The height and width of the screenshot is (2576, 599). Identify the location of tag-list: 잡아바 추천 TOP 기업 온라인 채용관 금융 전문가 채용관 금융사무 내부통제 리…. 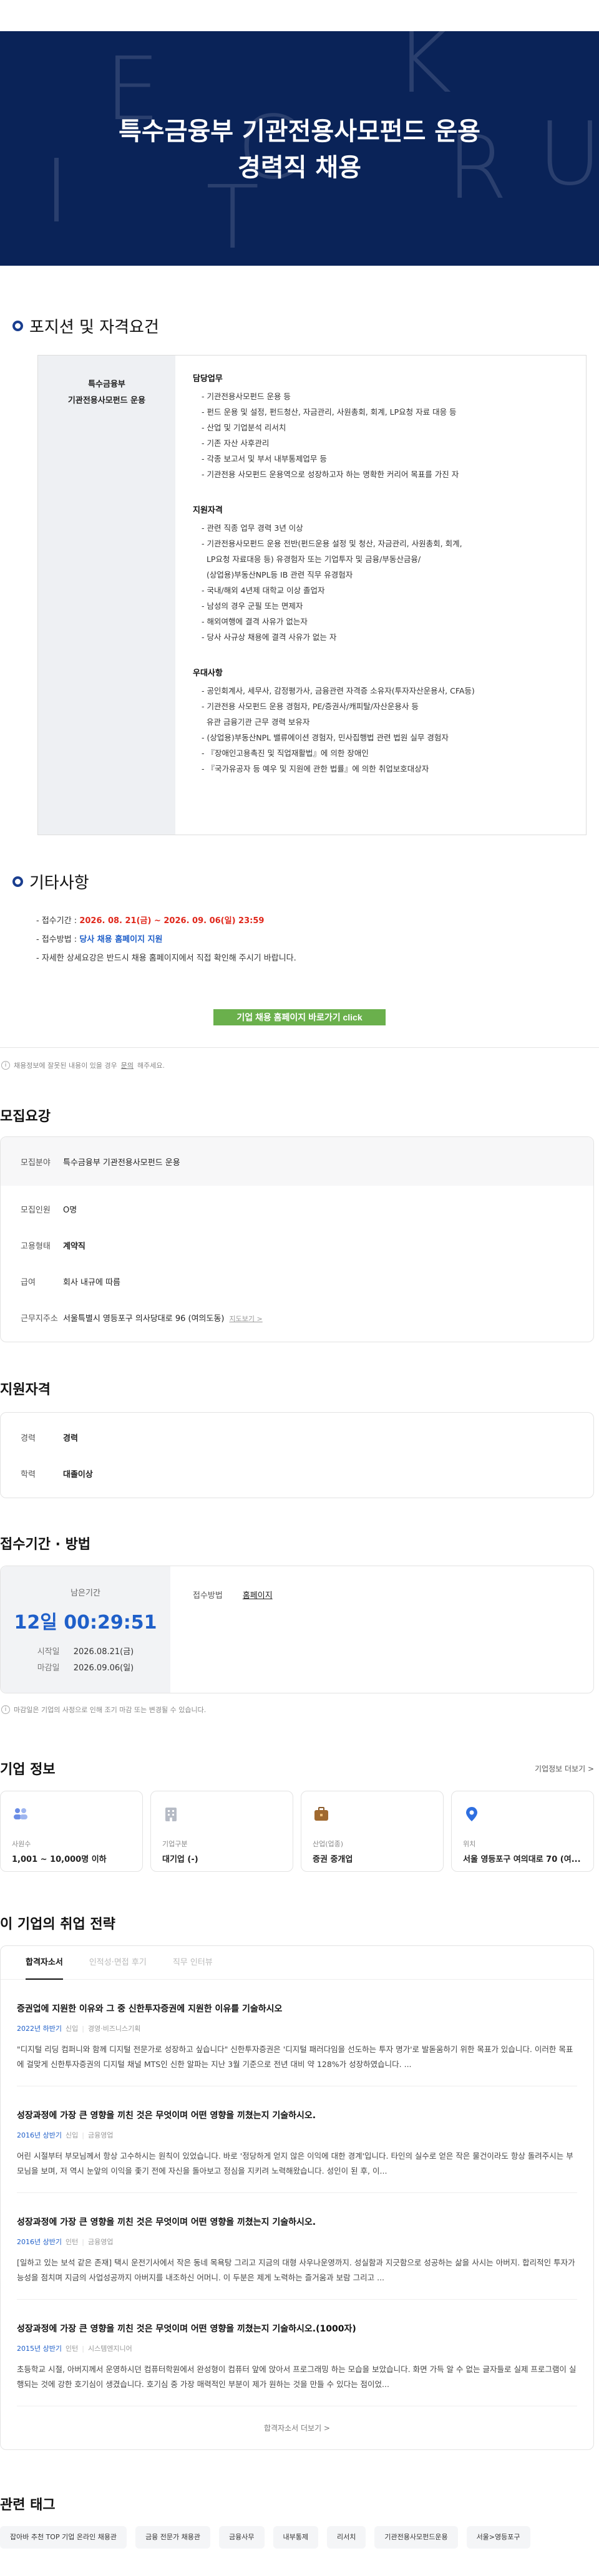
(299, 2537).